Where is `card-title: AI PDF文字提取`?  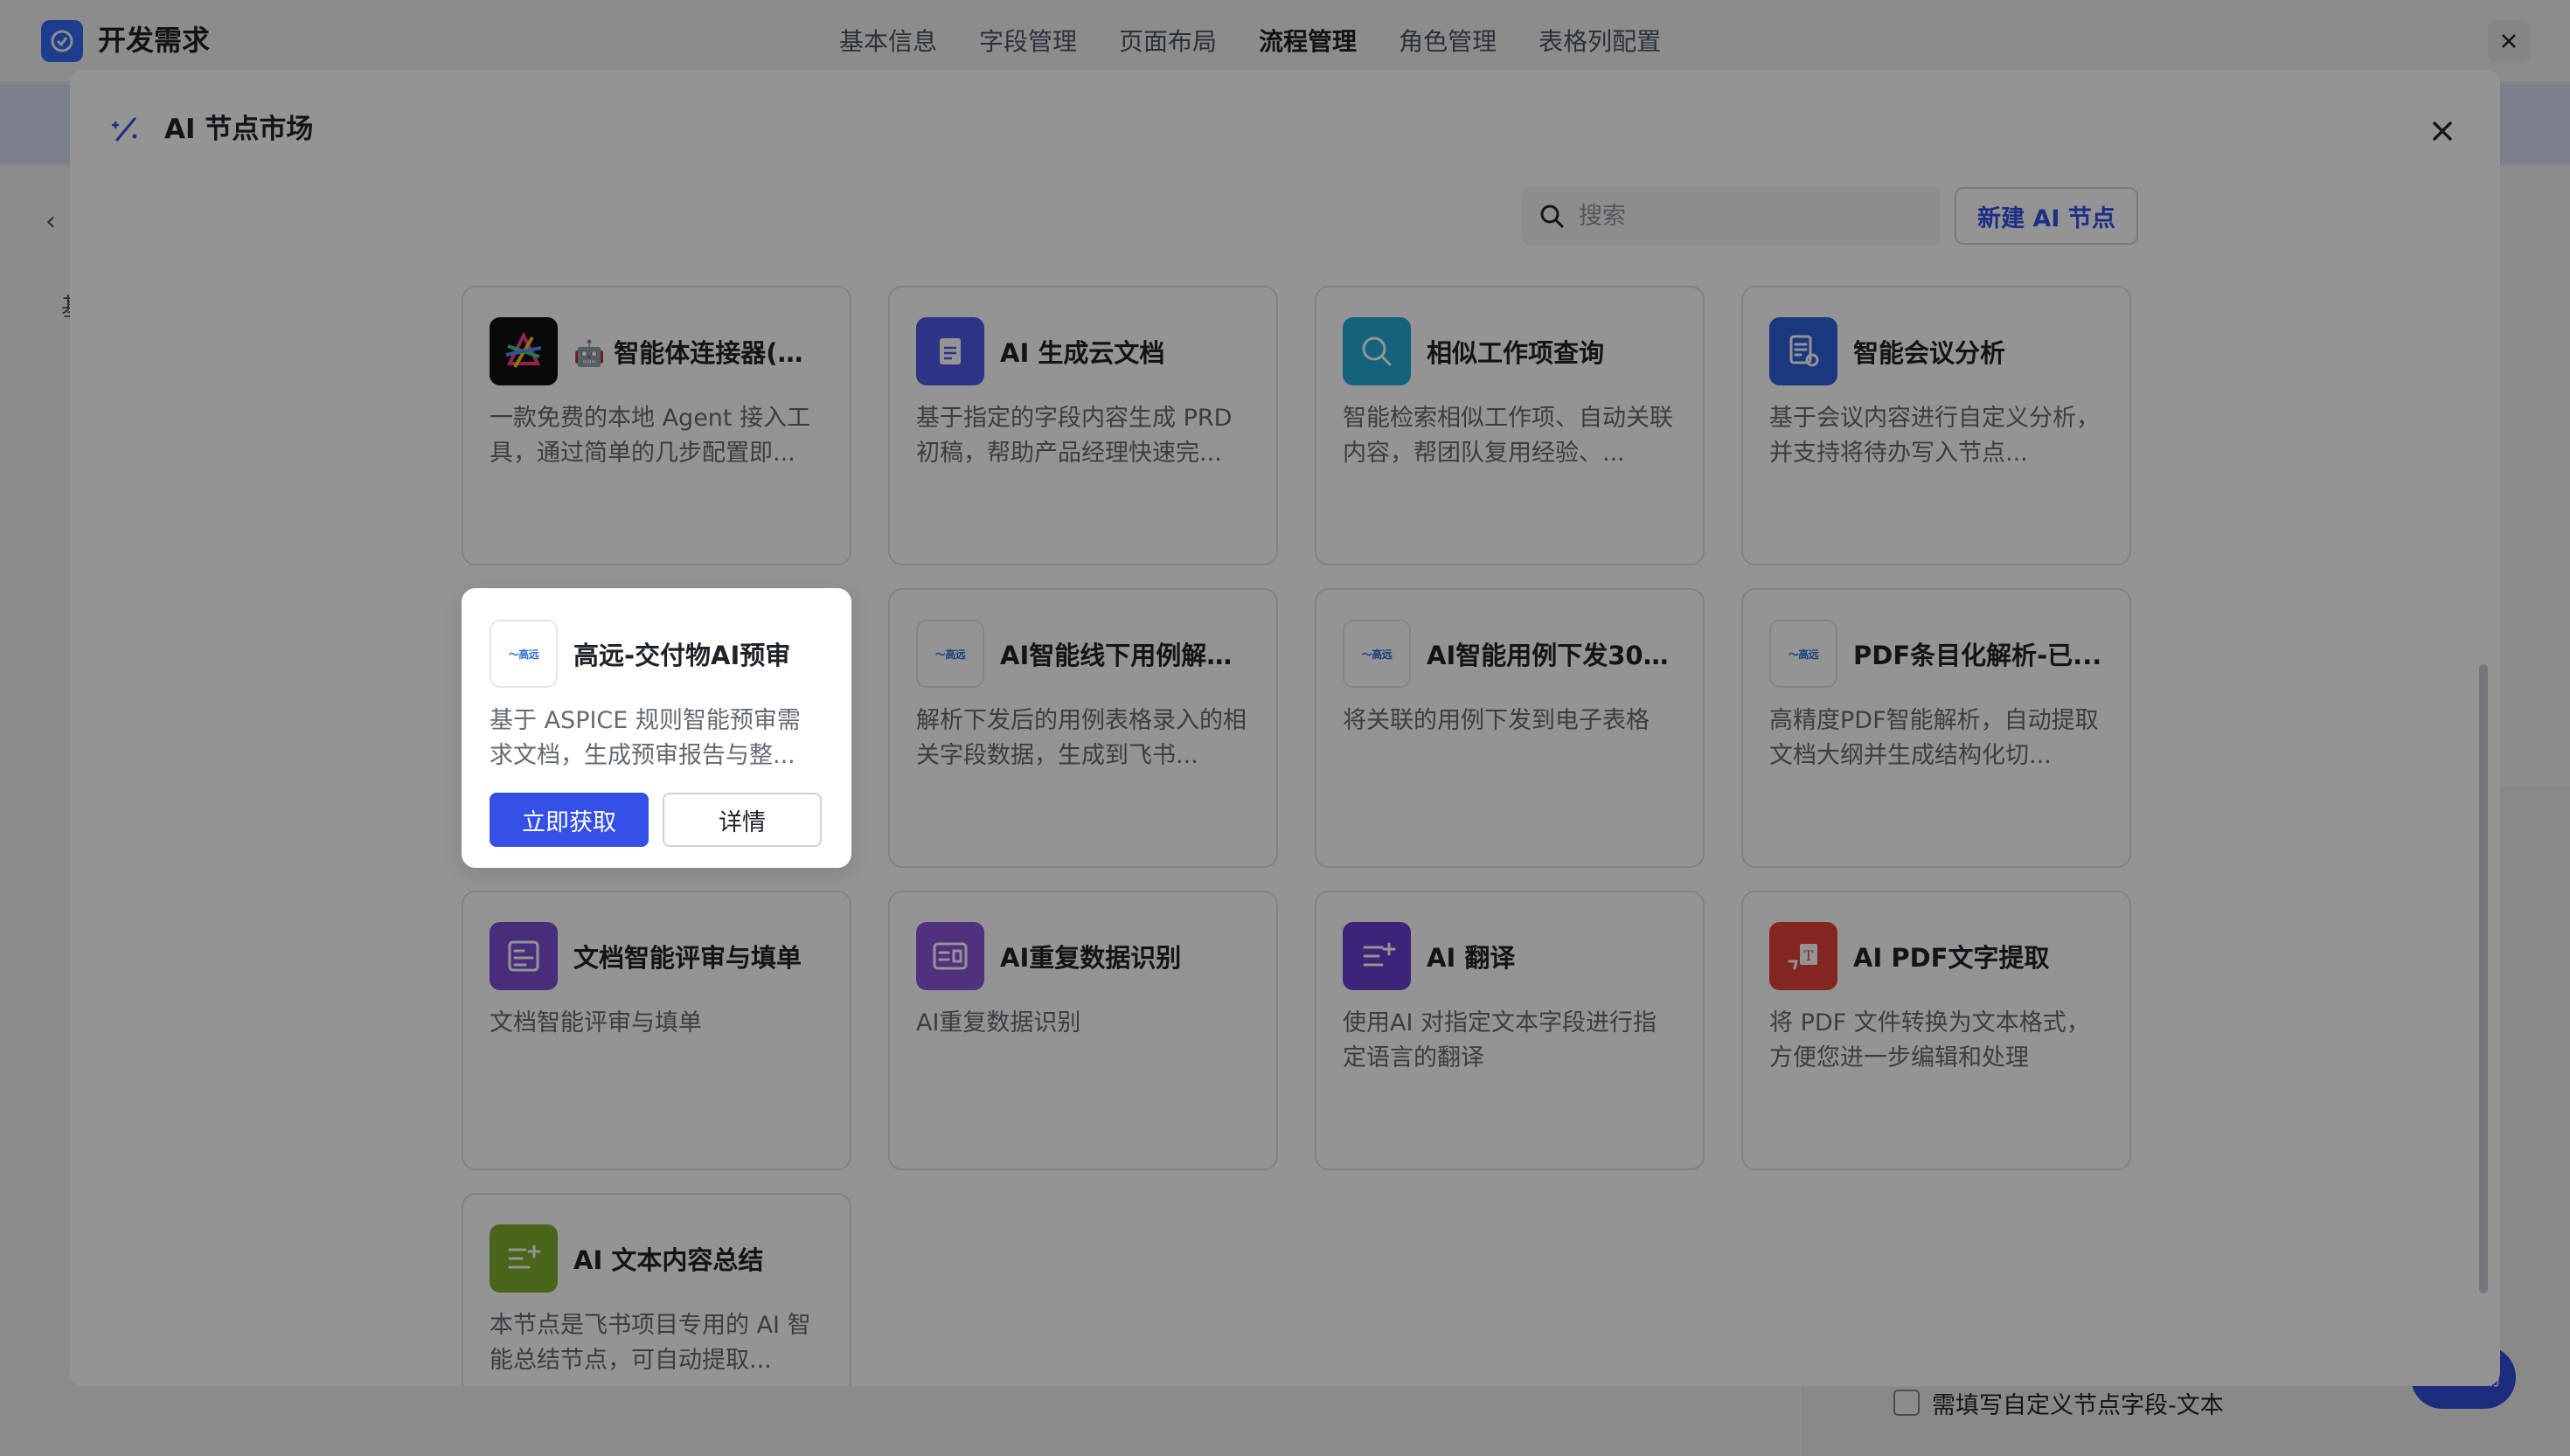
card-title: AI PDF文字提取 is located at coordinates (1951, 958).